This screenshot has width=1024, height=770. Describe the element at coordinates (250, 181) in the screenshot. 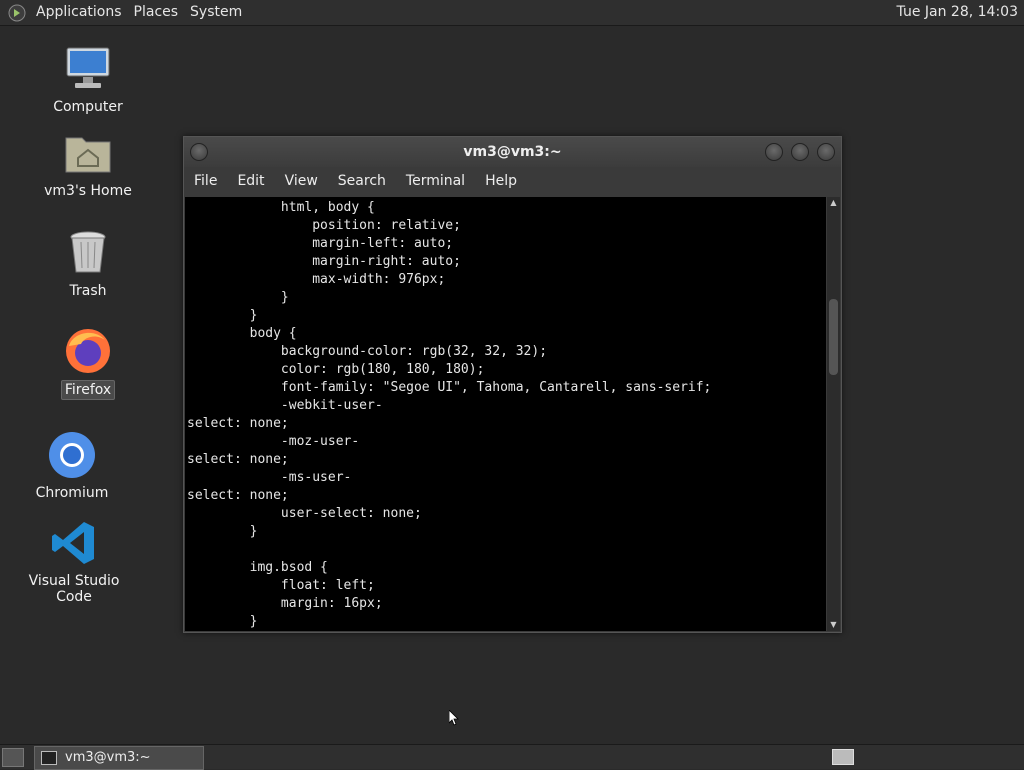

I see `menu-edit: Edit` at that location.